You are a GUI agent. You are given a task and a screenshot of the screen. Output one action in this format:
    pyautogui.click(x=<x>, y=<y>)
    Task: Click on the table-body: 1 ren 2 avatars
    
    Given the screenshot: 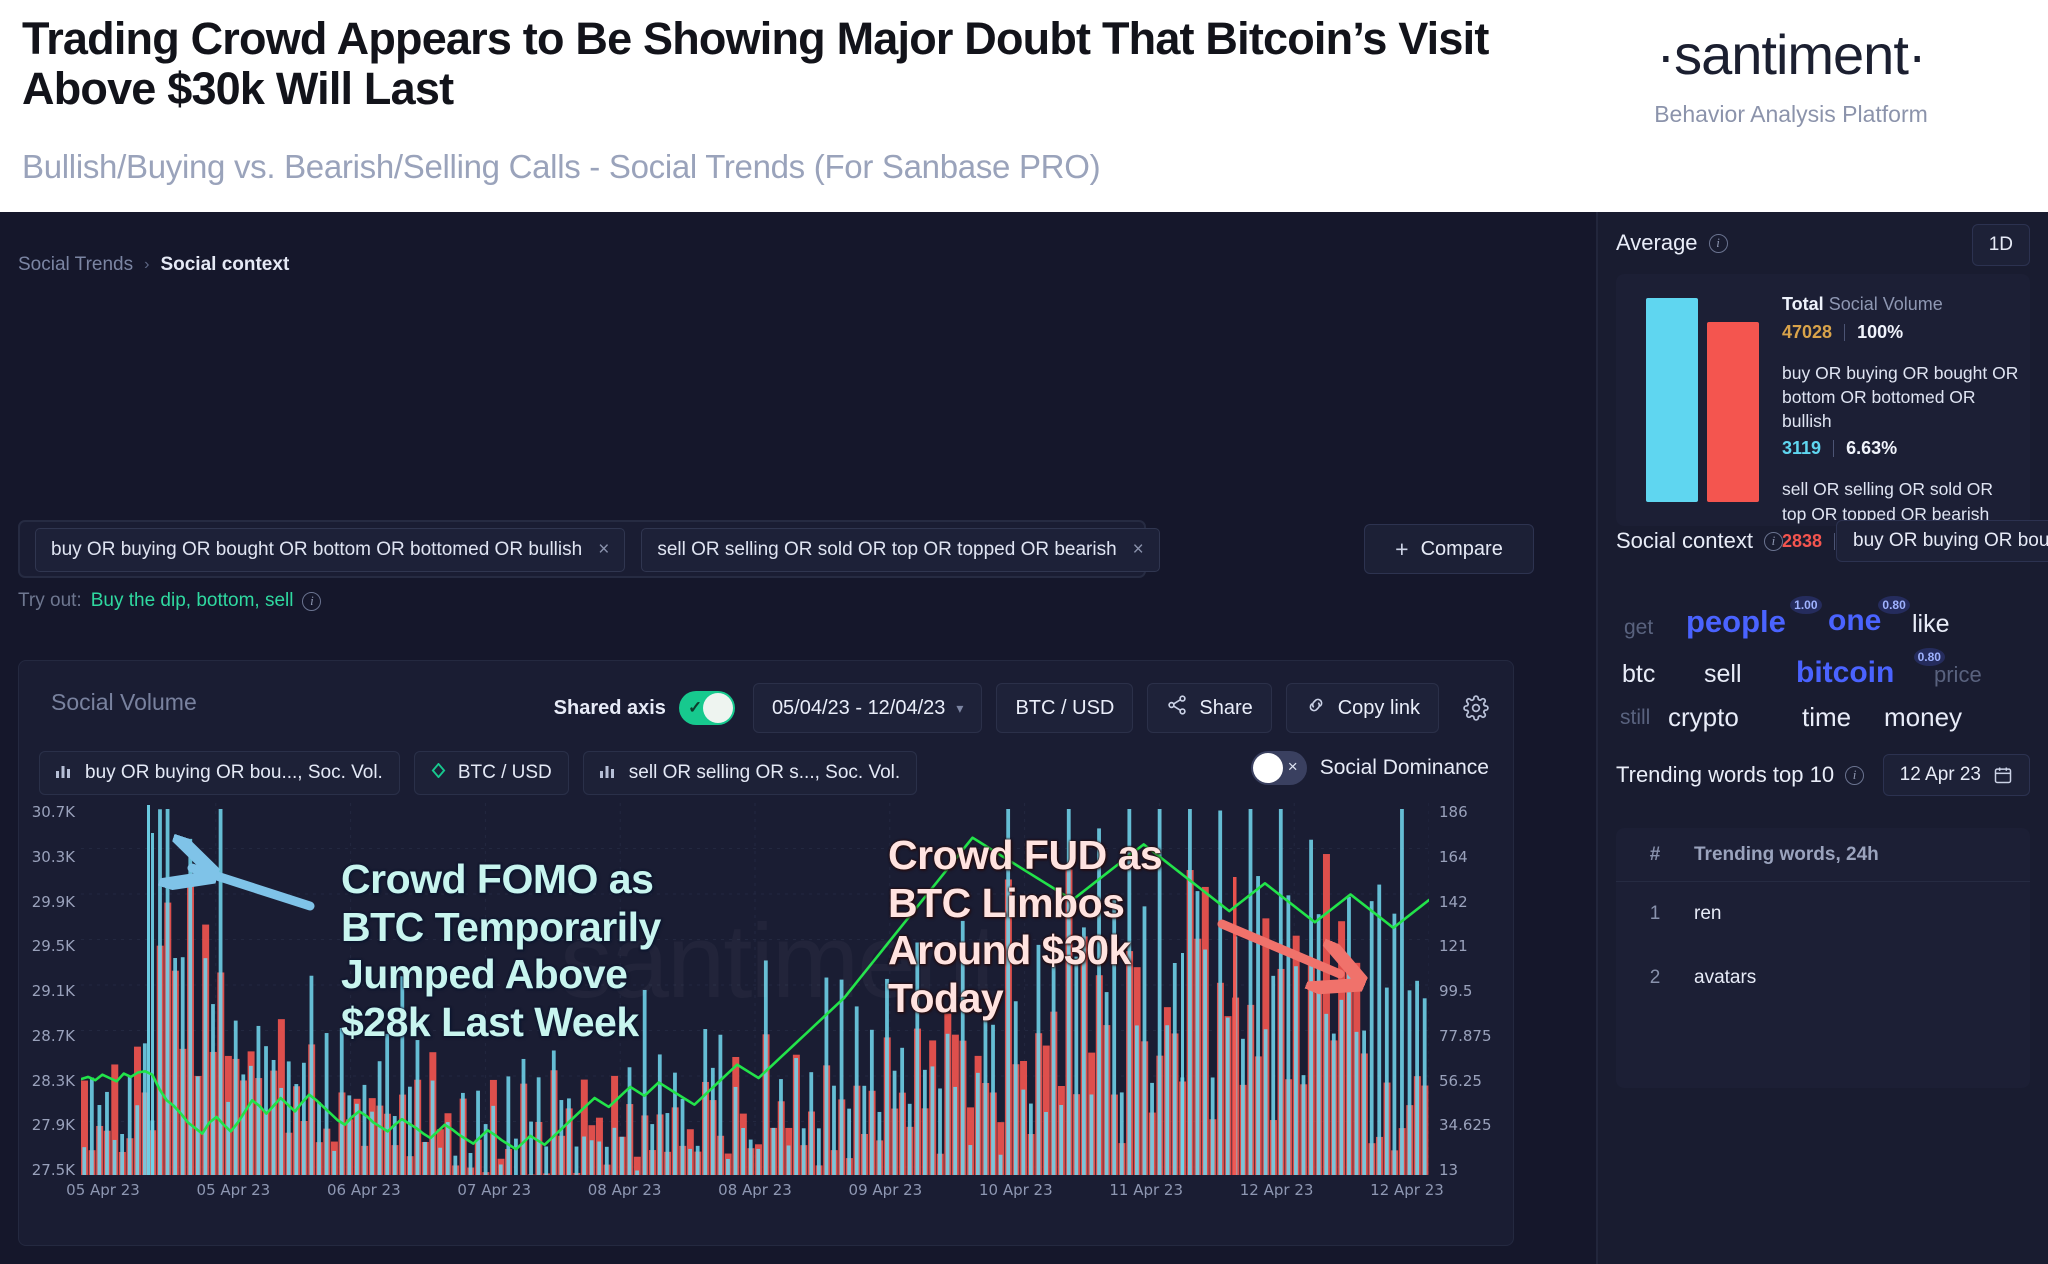 What is the action you would take?
    pyautogui.click(x=1823, y=946)
    